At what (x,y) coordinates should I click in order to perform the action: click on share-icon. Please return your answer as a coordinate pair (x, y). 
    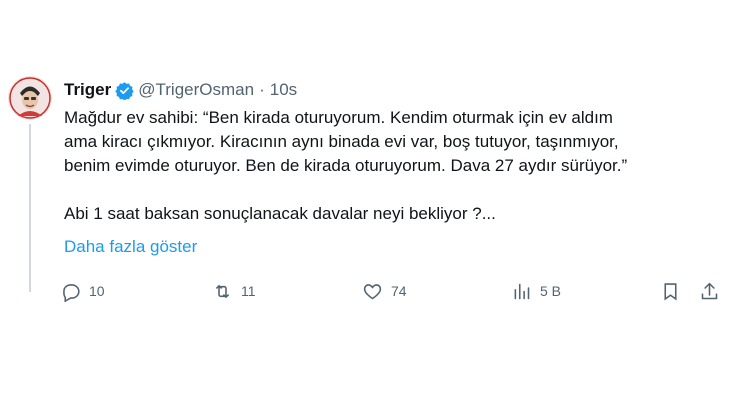
    Looking at the image, I should click on (709, 290).